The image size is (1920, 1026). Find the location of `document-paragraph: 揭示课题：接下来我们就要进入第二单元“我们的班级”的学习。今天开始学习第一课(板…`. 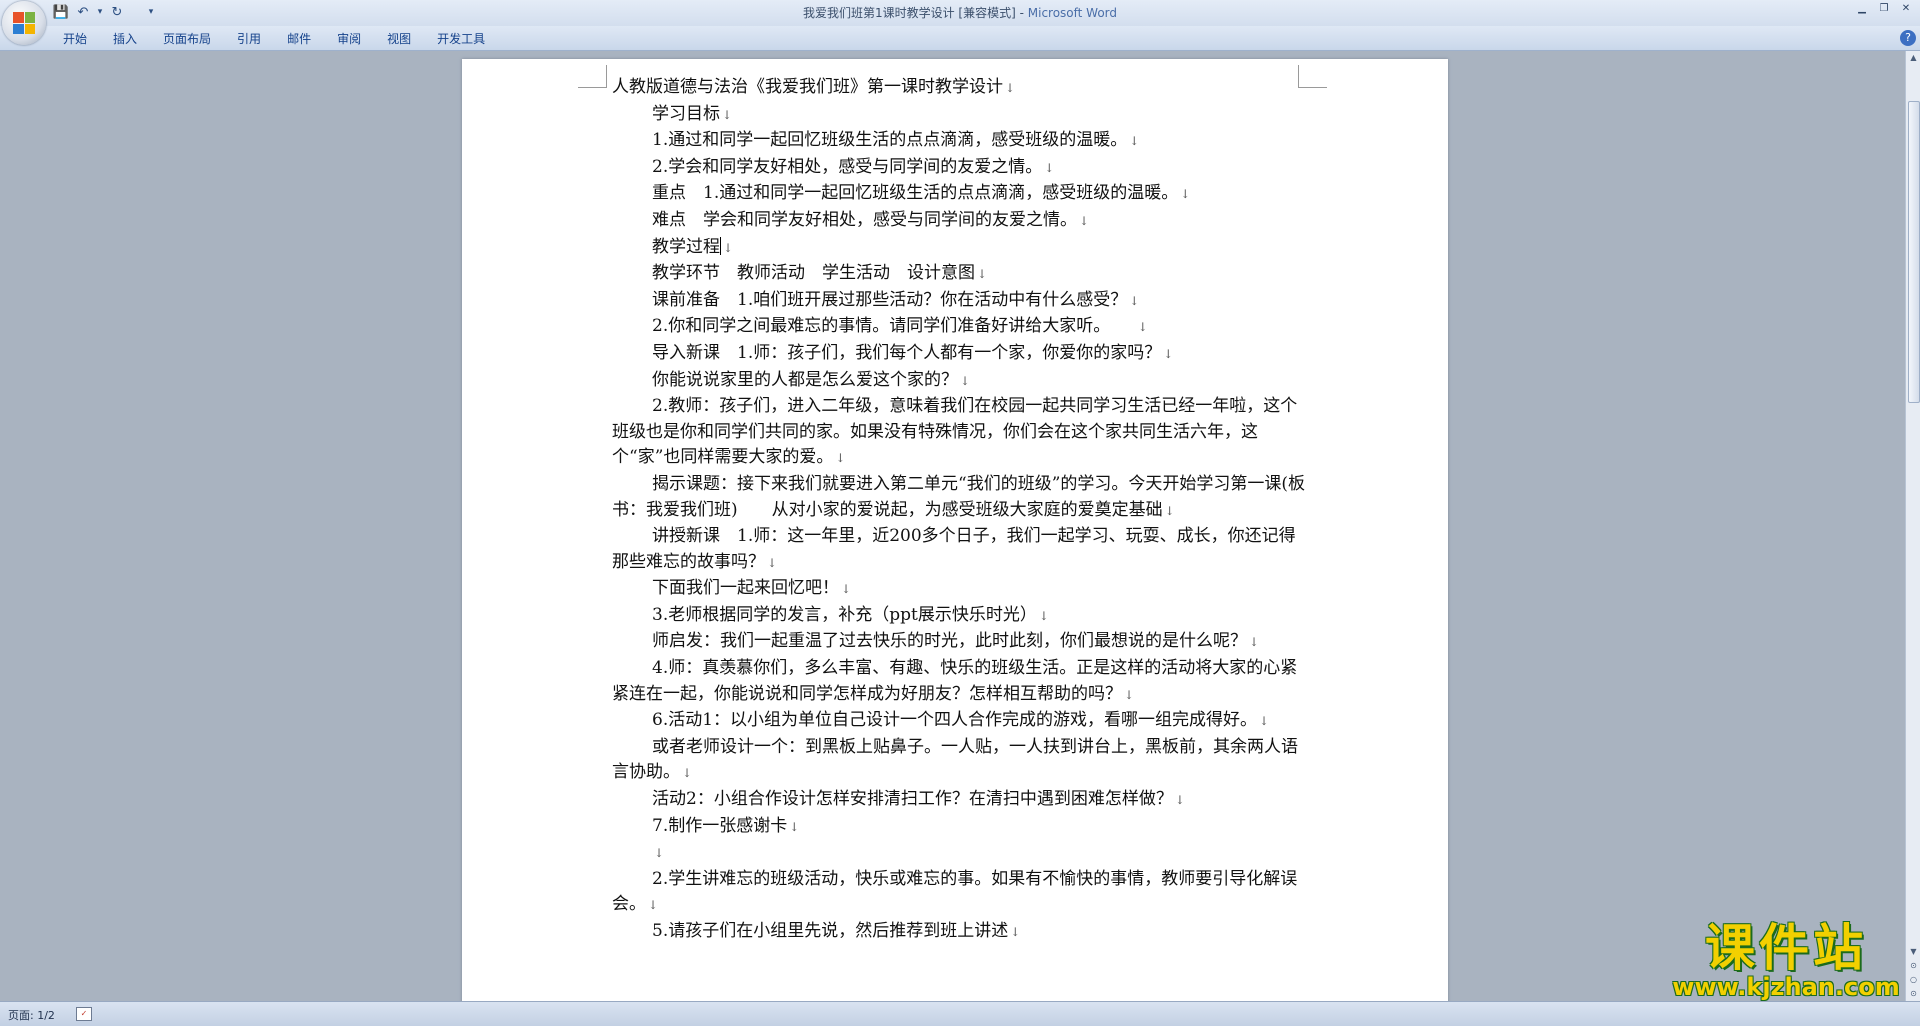

document-paragraph: 揭示课题：接下来我们就要进入第二单元“我们的班级”的学习。今天开始学习第一课(板… is located at coordinates (962, 498).